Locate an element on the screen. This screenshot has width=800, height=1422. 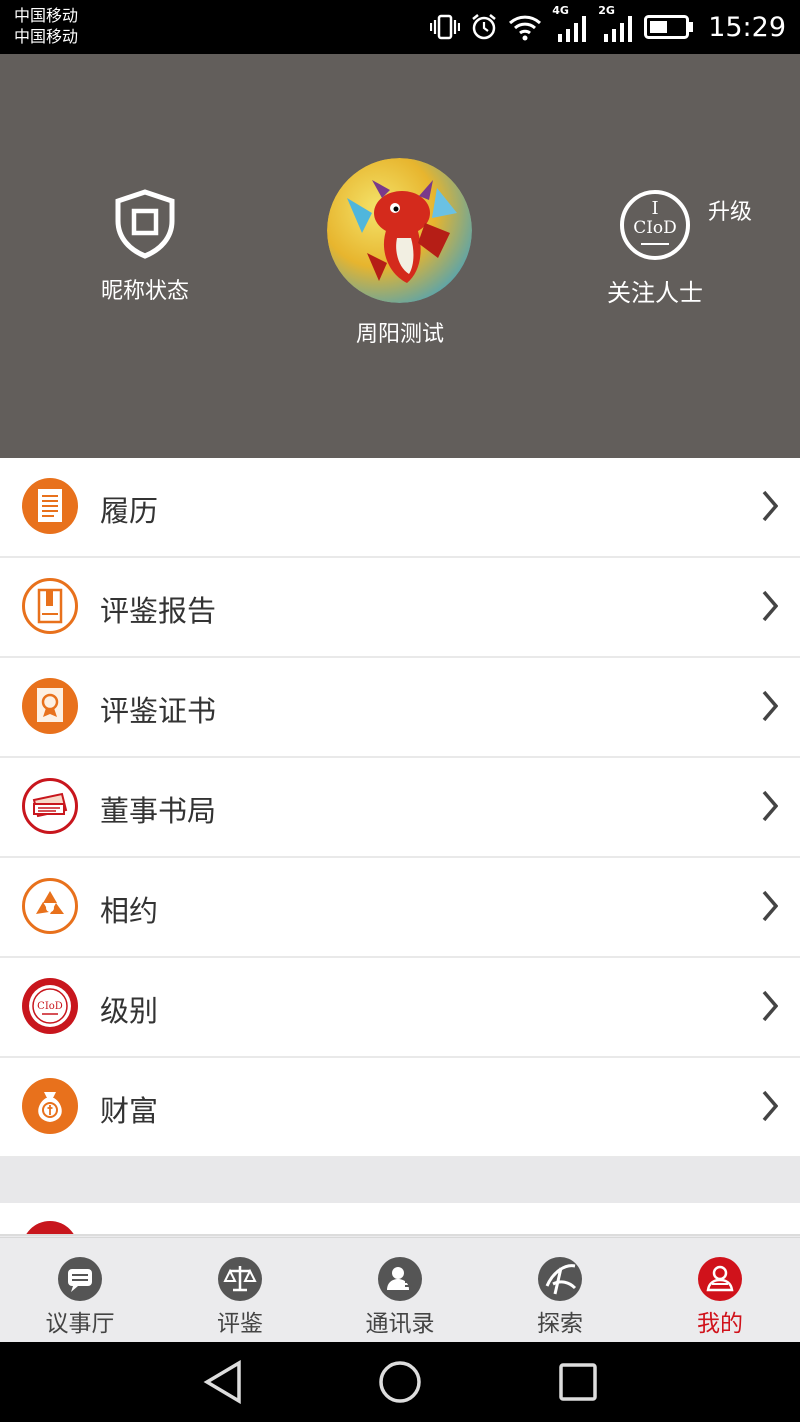
explore-icon is located at coordinates (560, 1279).